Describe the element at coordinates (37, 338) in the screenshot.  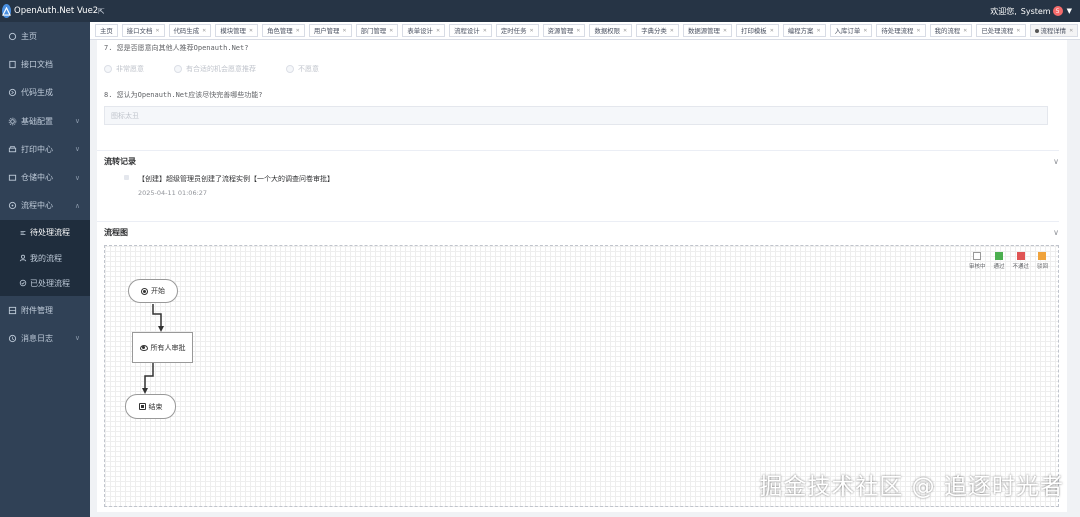
I see `sidebar-item-label: 消息日志` at that location.